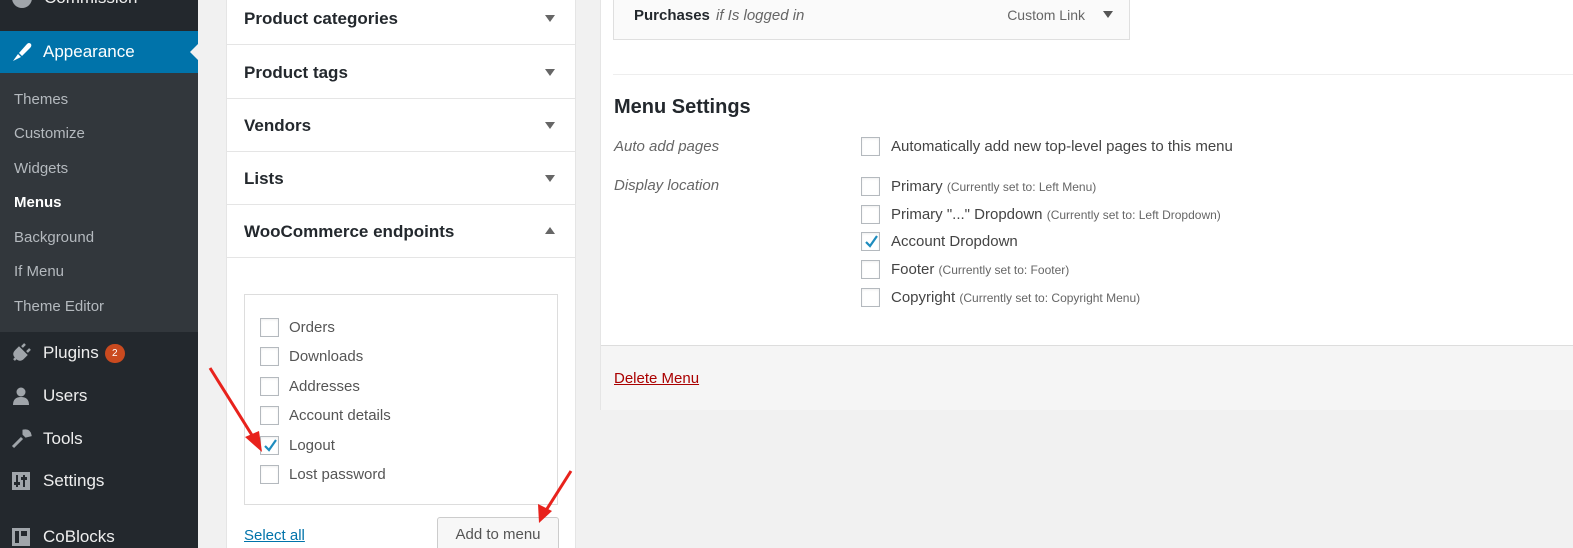  What do you see at coordinates (49, 133) in the screenshot?
I see `submenu-item-customize: Customize` at bounding box center [49, 133].